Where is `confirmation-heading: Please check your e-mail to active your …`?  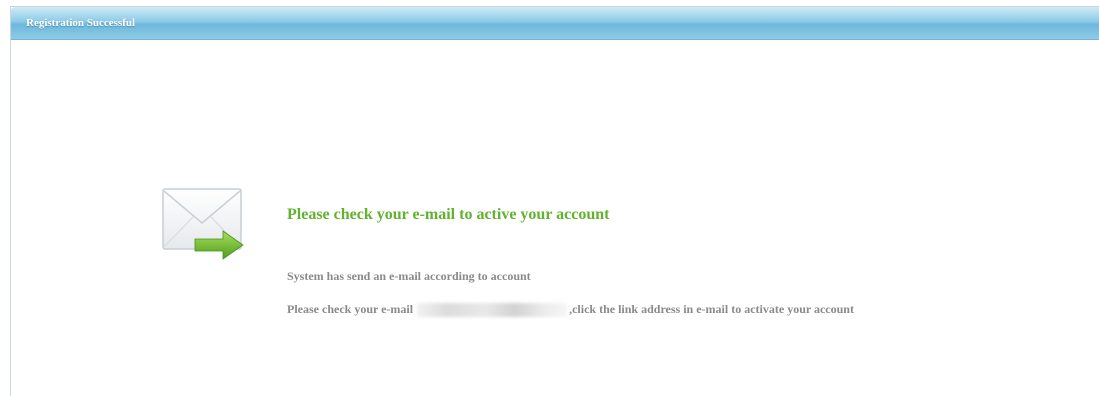 confirmation-heading: Please check your e-mail to active your … is located at coordinates (448, 214).